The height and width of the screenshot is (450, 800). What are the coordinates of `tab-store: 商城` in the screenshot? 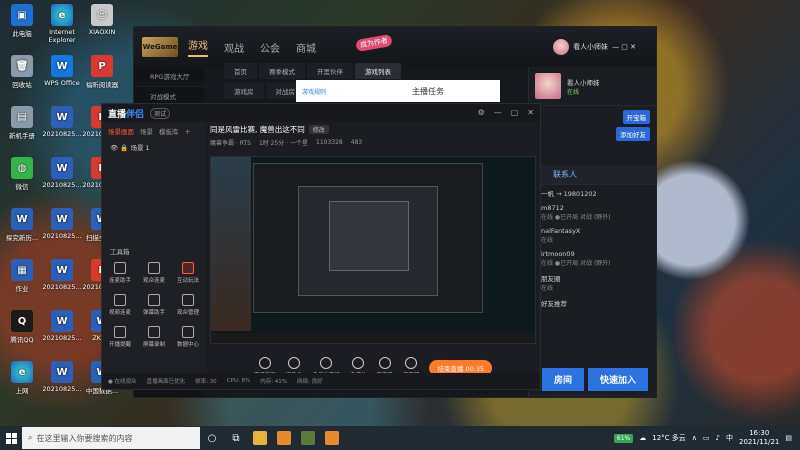 It's located at (306, 47).